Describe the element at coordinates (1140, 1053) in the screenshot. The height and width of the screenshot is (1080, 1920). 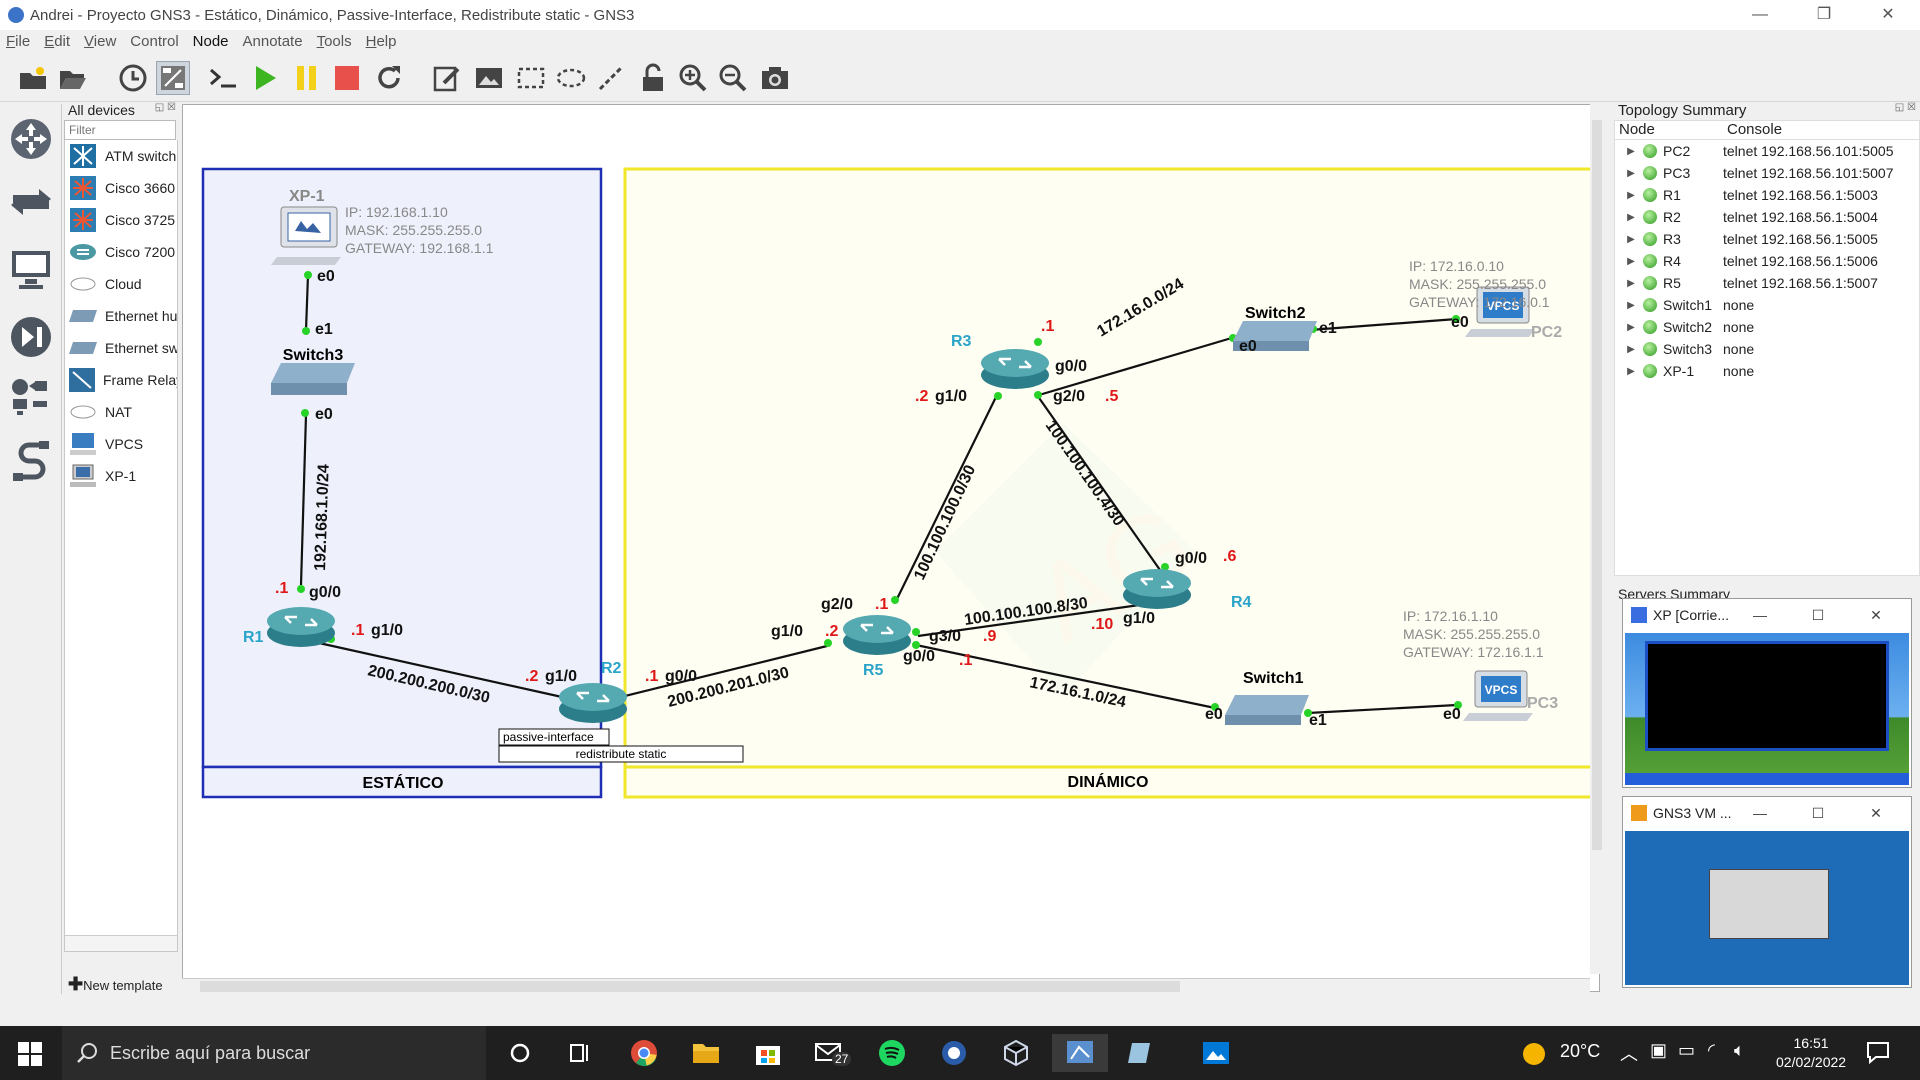
I see `notes-app-button` at that location.